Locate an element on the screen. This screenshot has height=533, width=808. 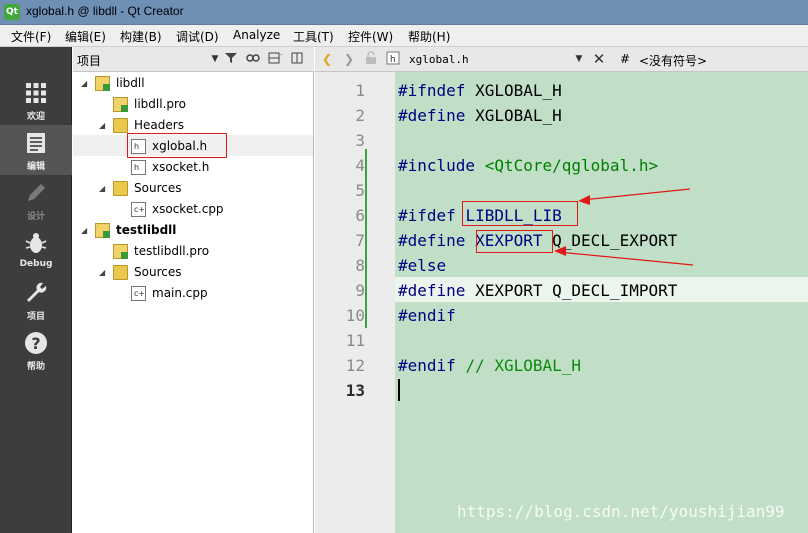
line-number: 5 is located at coordinates (360, 190).